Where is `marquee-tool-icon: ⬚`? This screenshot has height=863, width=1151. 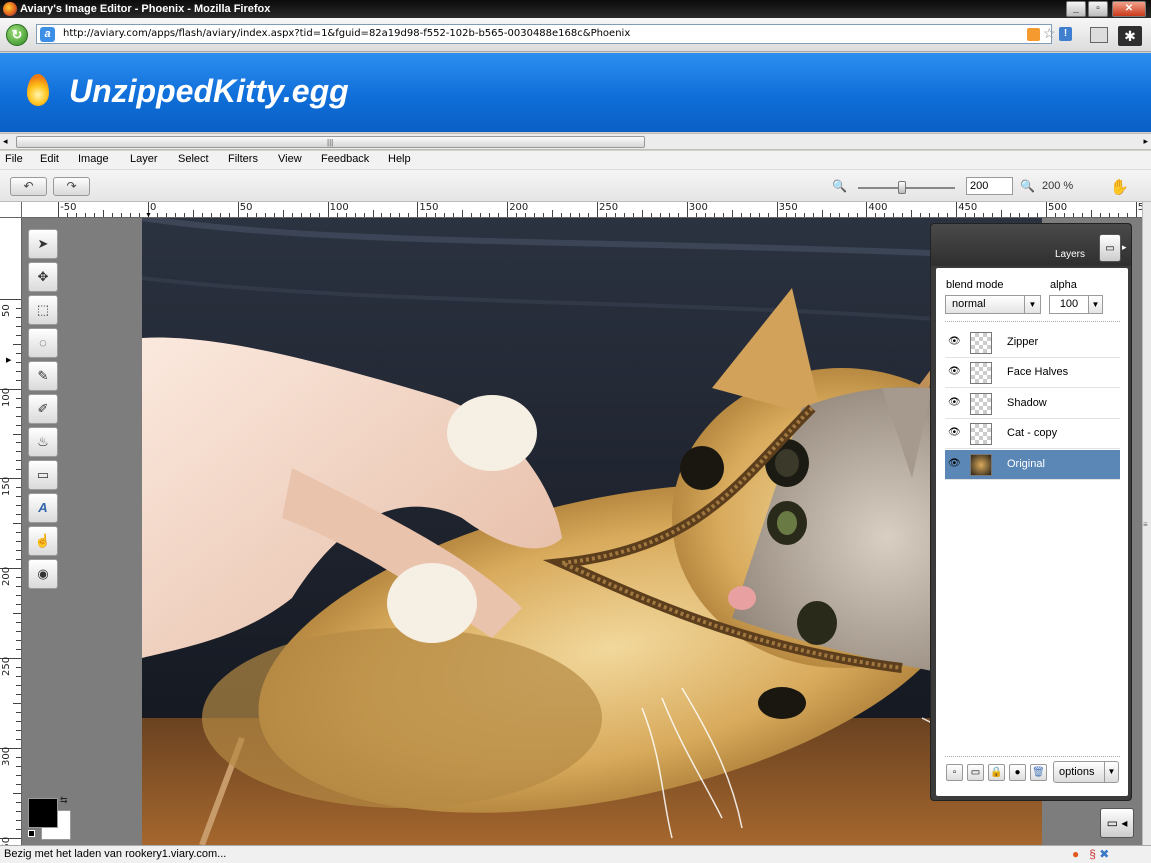
marquee-tool-icon: ⬚ is located at coordinates (43, 310).